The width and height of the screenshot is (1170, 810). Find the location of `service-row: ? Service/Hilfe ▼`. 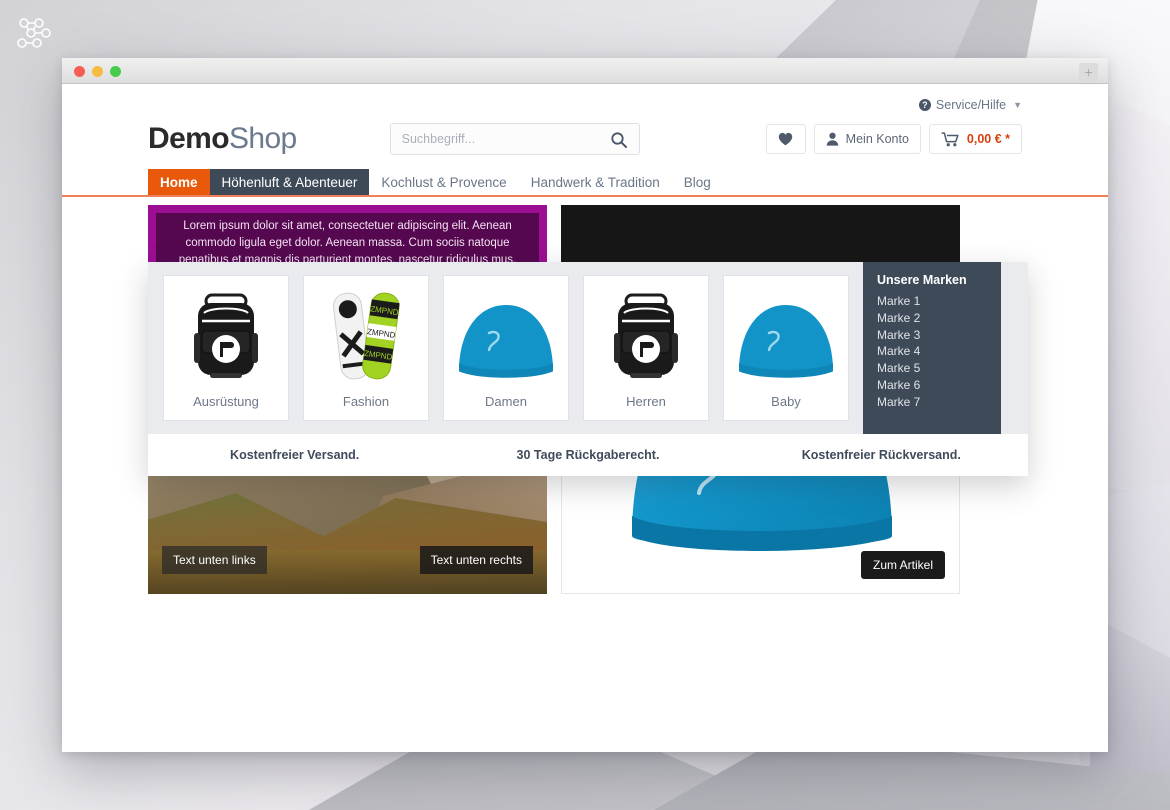

service-row: ? Service/Hilfe ▼ is located at coordinates (585, 98).